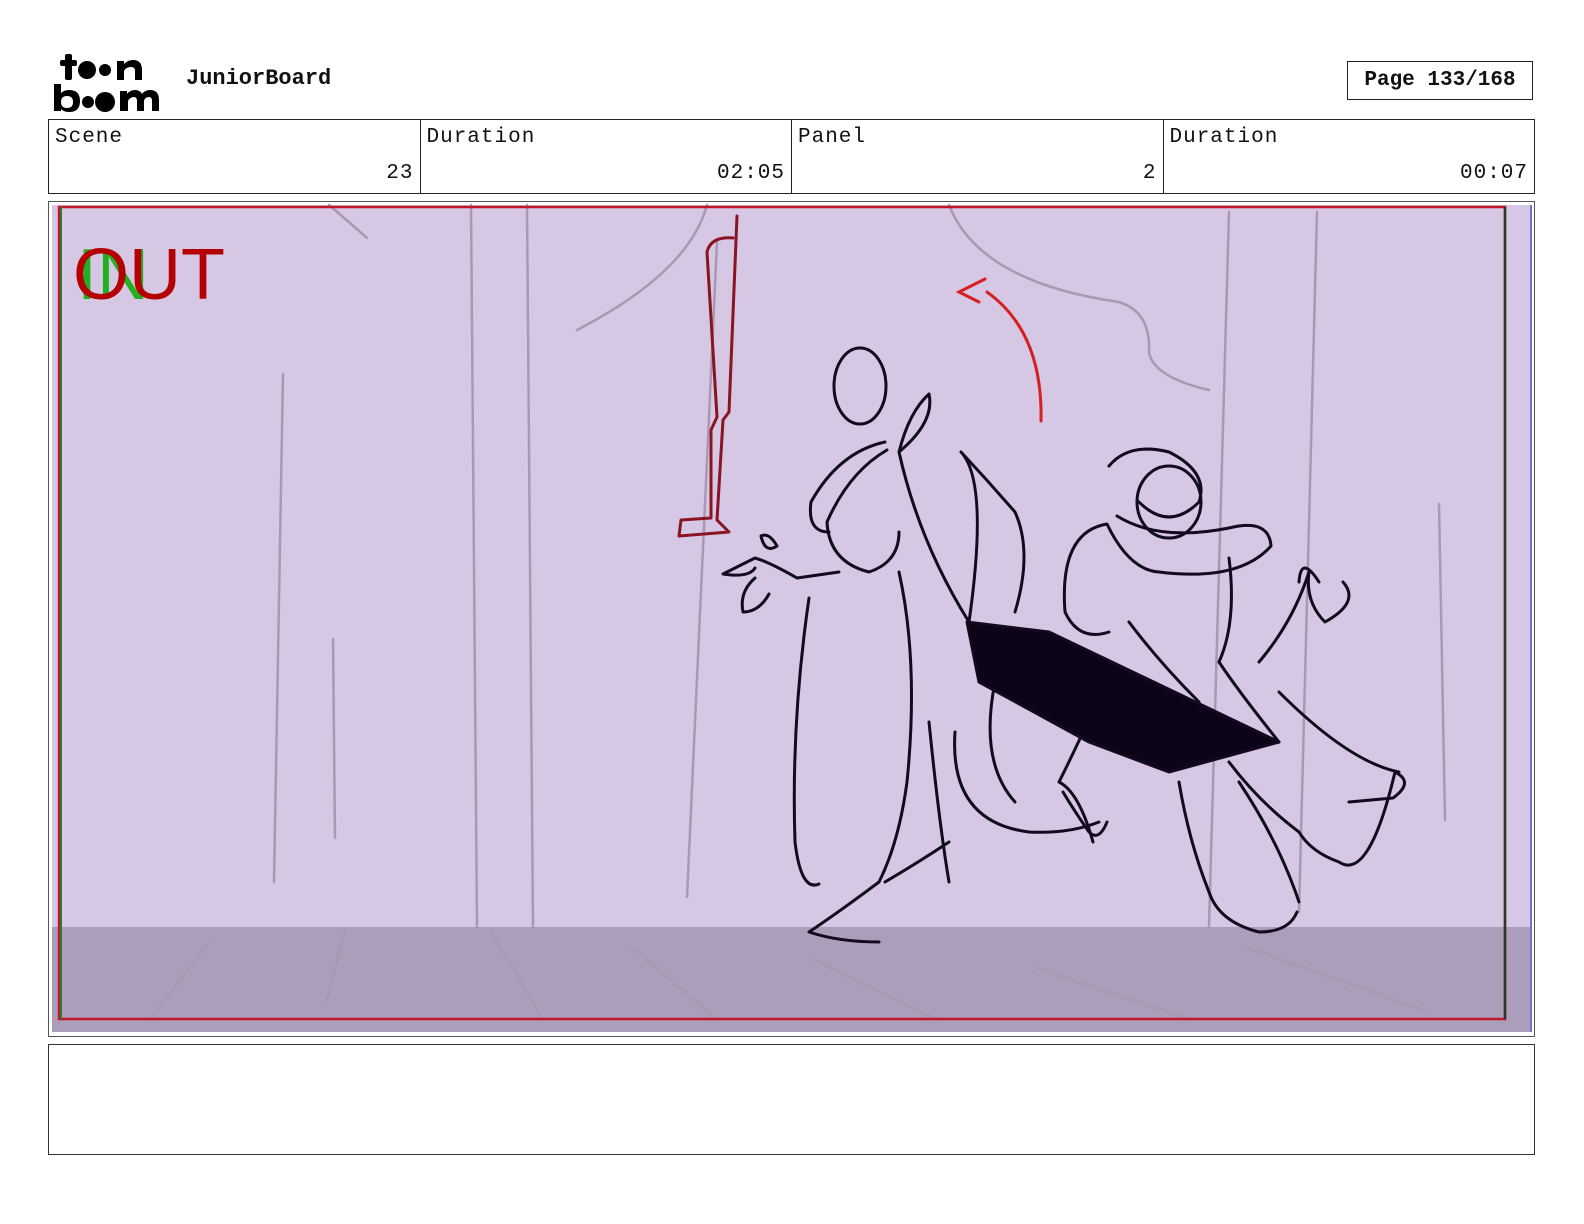 Image resolution: width=1584 pixels, height=1224 pixels. What do you see at coordinates (1224, 137) in the screenshot?
I see `panel-duration-label: Duration` at bounding box center [1224, 137].